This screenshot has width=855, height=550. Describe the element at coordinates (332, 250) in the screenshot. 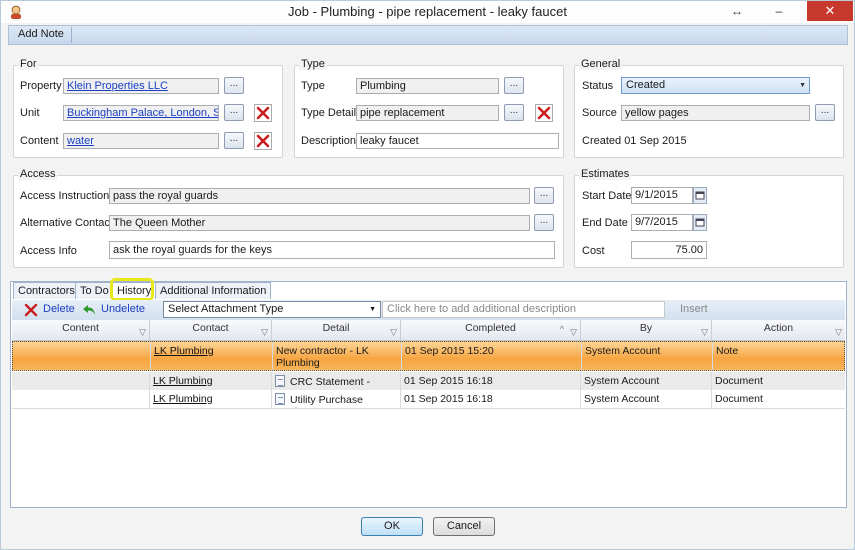

I see `access-info-field: ask the royal guards for the keys` at that location.